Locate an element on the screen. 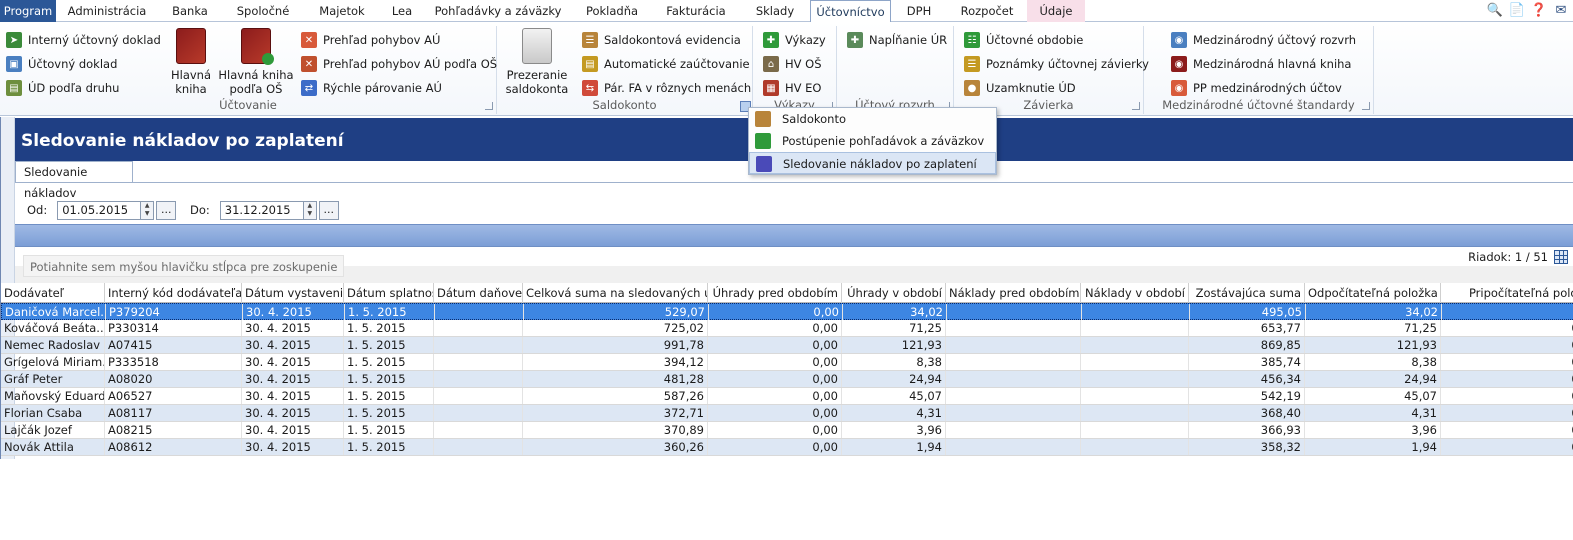 The height and width of the screenshot is (540, 1573). document-icon: 📄 is located at coordinates (1517, 10).